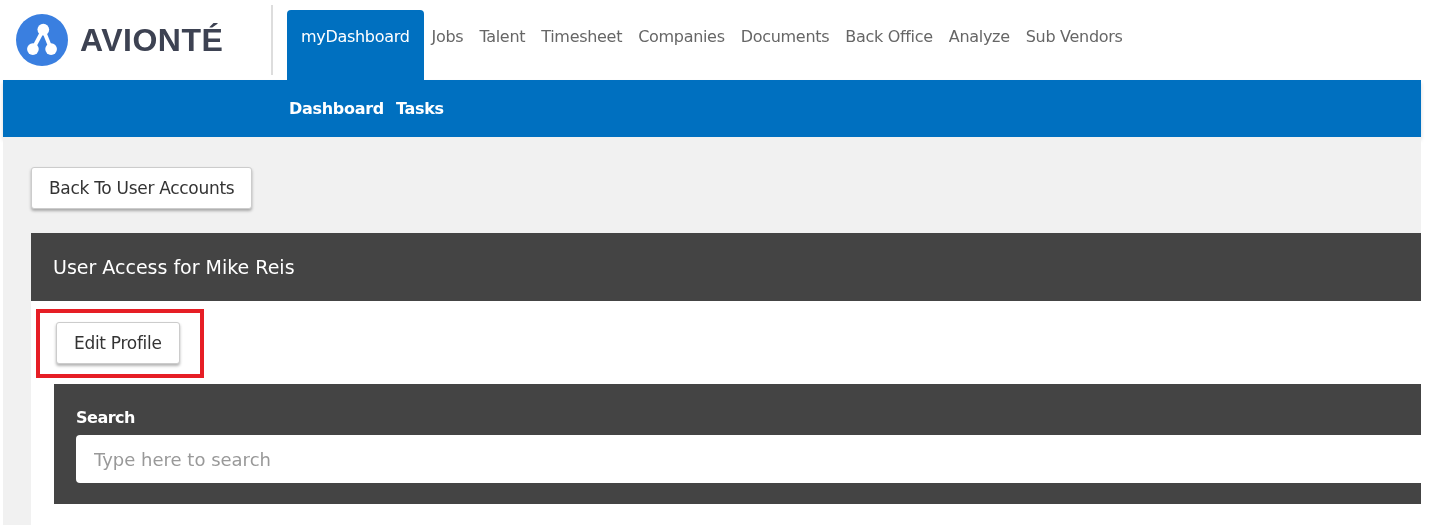 The height and width of the screenshot is (525, 1429). Describe the element at coordinates (748, 459) in the screenshot. I see `search-field: Type here to search` at that location.